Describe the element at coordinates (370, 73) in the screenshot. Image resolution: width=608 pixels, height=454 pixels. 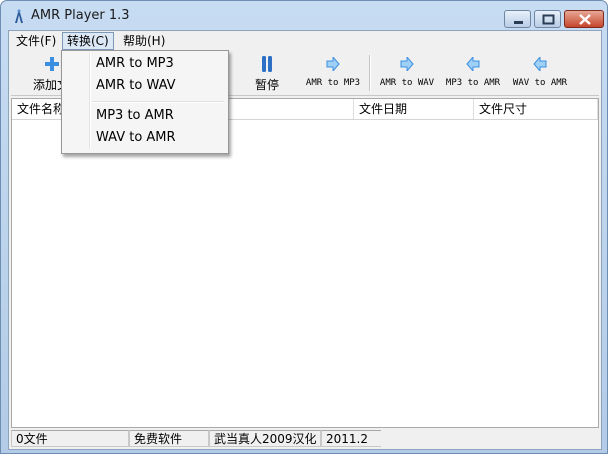
I see `toolbar-divider` at that location.